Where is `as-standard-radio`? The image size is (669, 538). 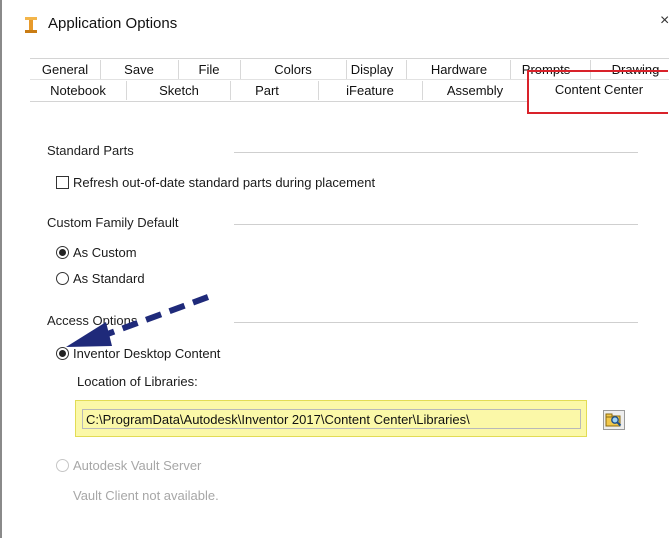 as-standard-radio is located at coordinates (62, 278).